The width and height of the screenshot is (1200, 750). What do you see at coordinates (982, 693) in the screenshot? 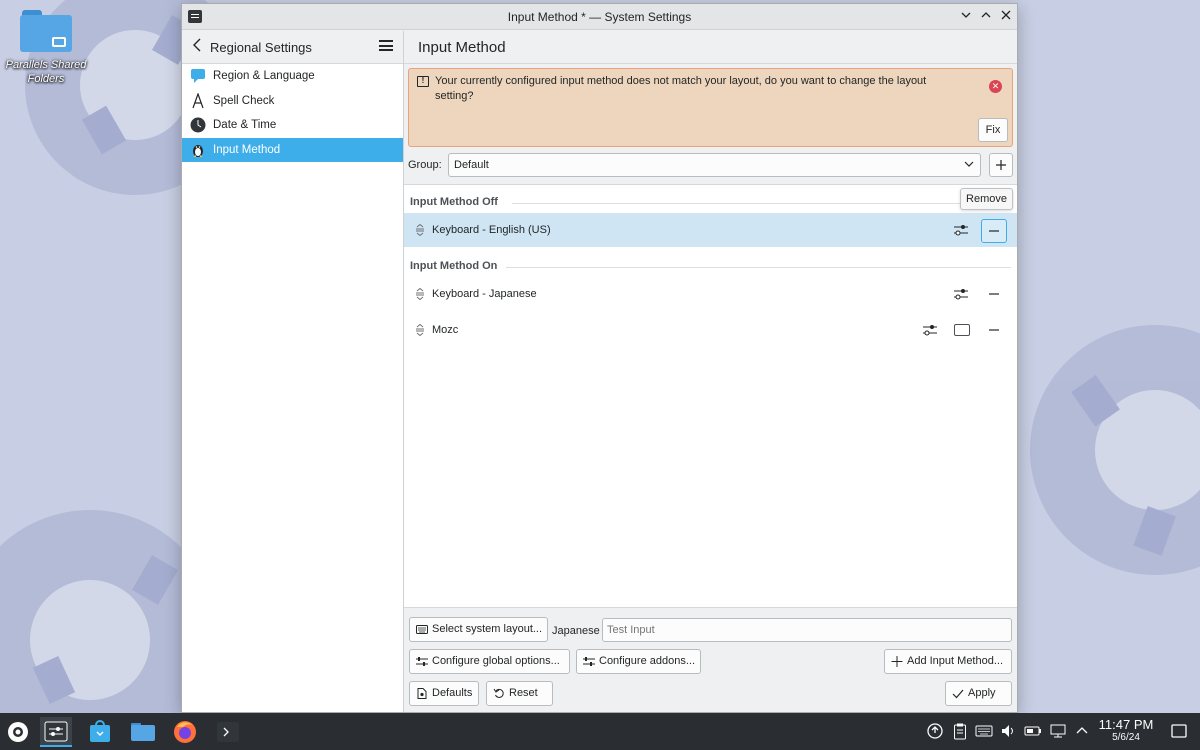
I see `apply-label: Apply` at bounding box center [982, 693].